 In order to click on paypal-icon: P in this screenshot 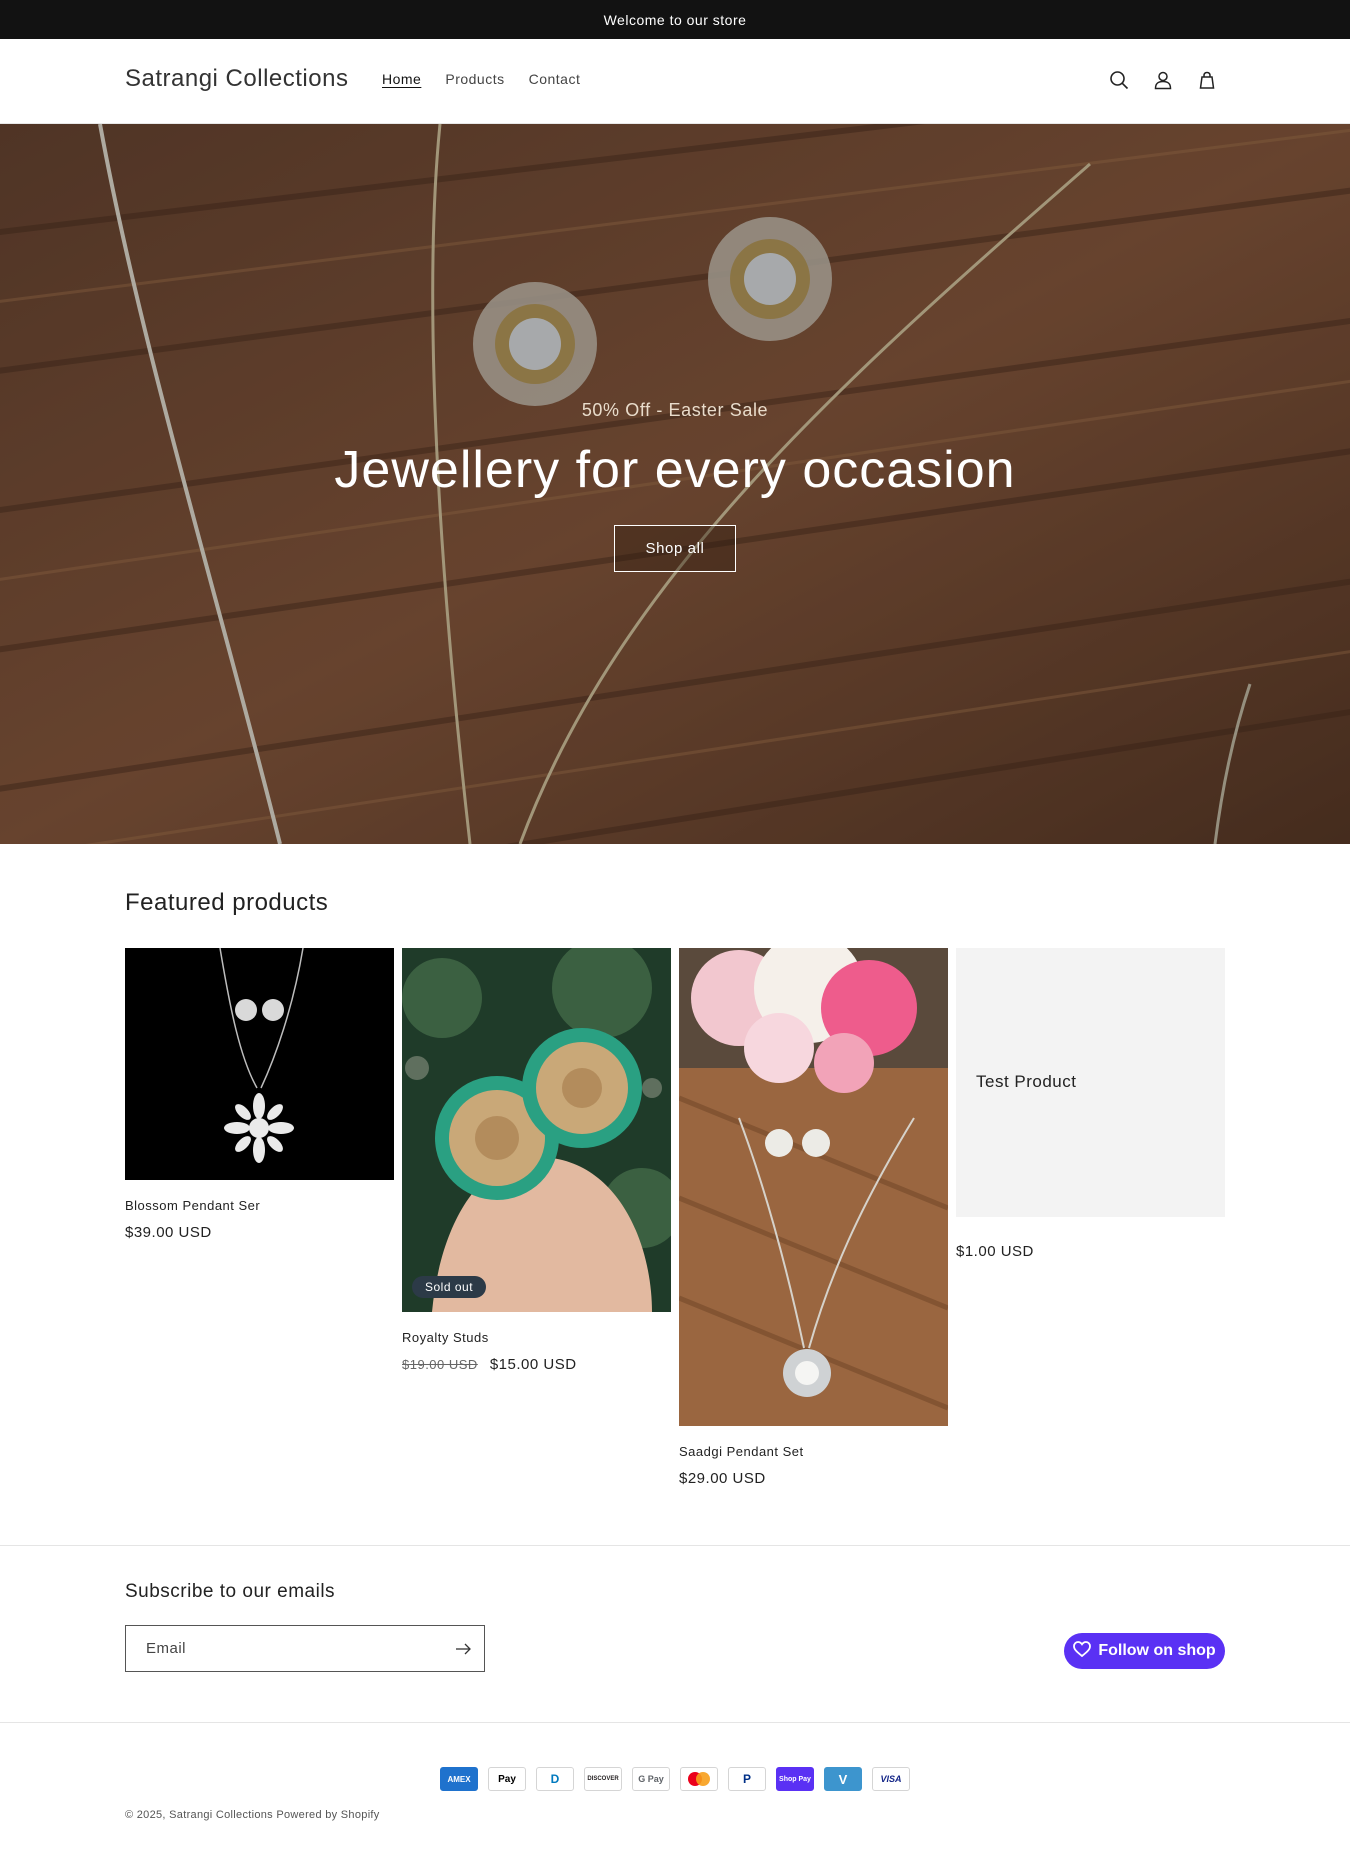, I will do `click(747, 1779)`.